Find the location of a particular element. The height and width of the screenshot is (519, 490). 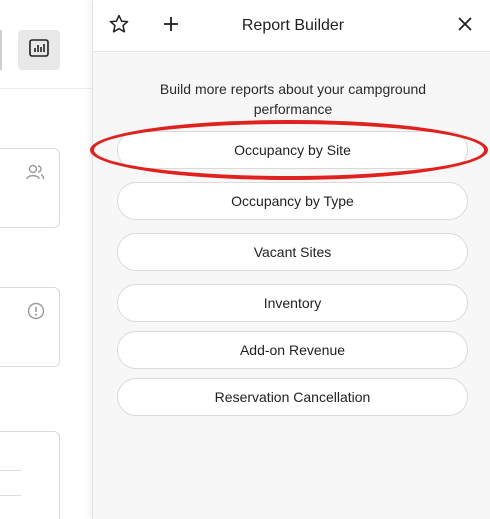

add-report-button is located at coordinates (171, 26).